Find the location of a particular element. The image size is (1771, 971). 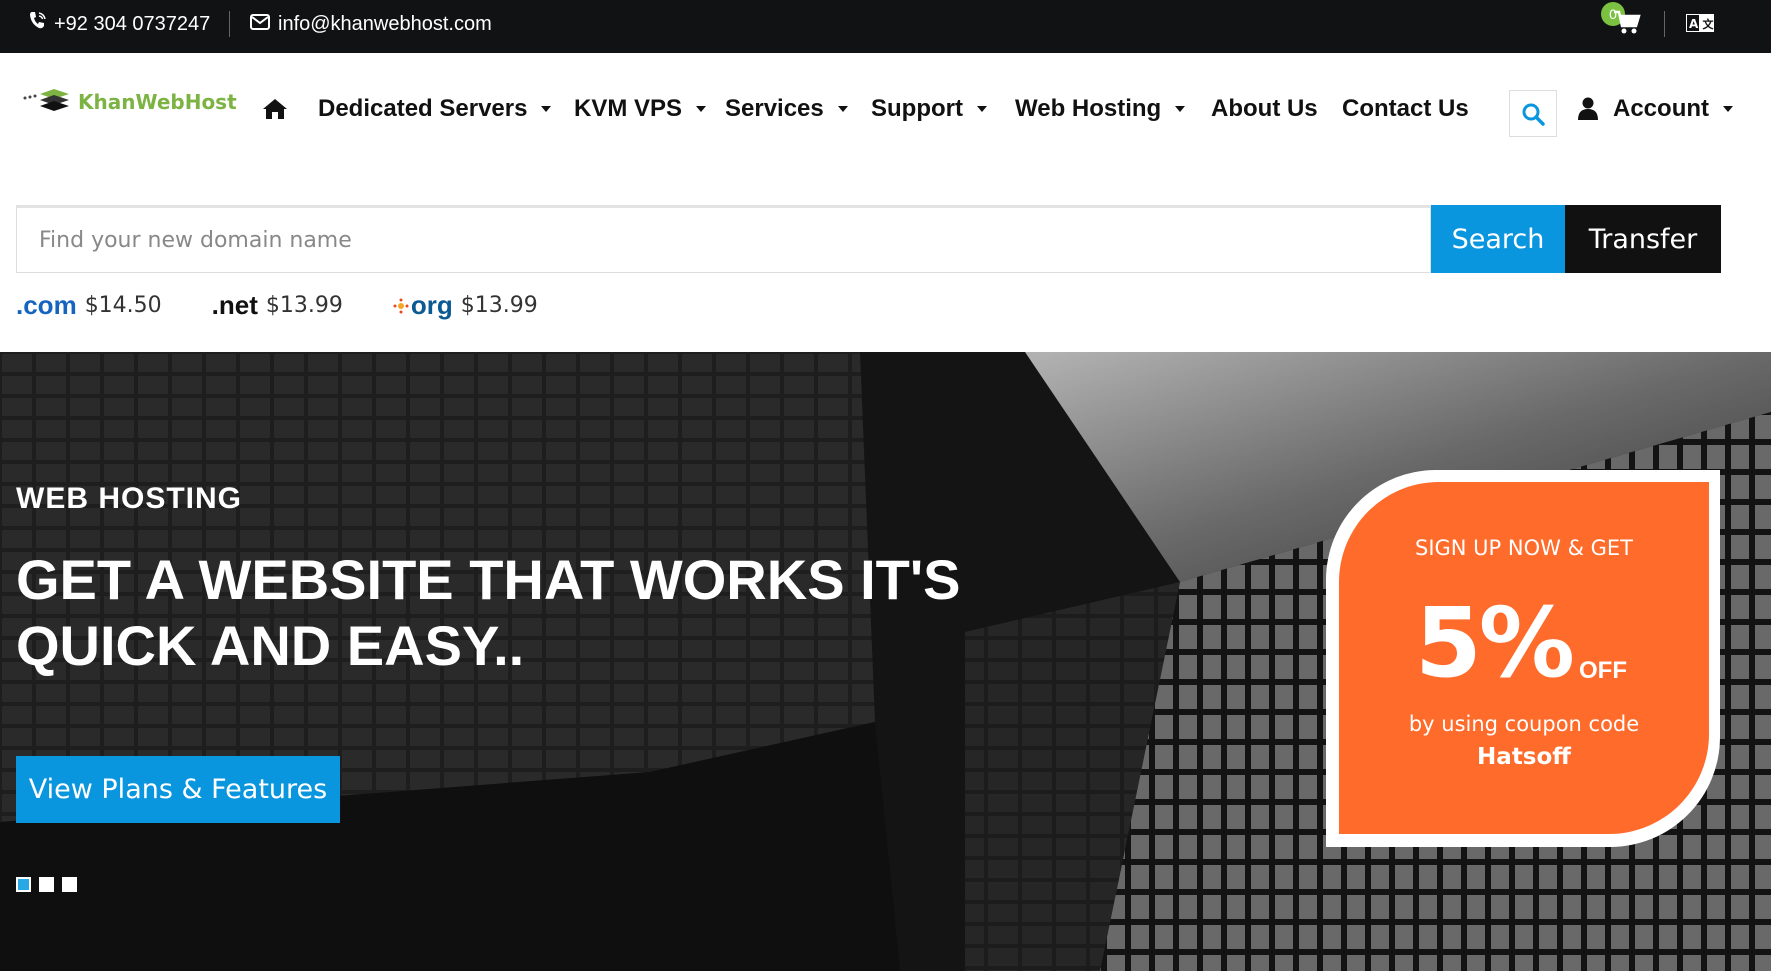

tld-pricing-list: .com $14.50 .net $13.99 org $13.99 is located at coordinates (302, 305).